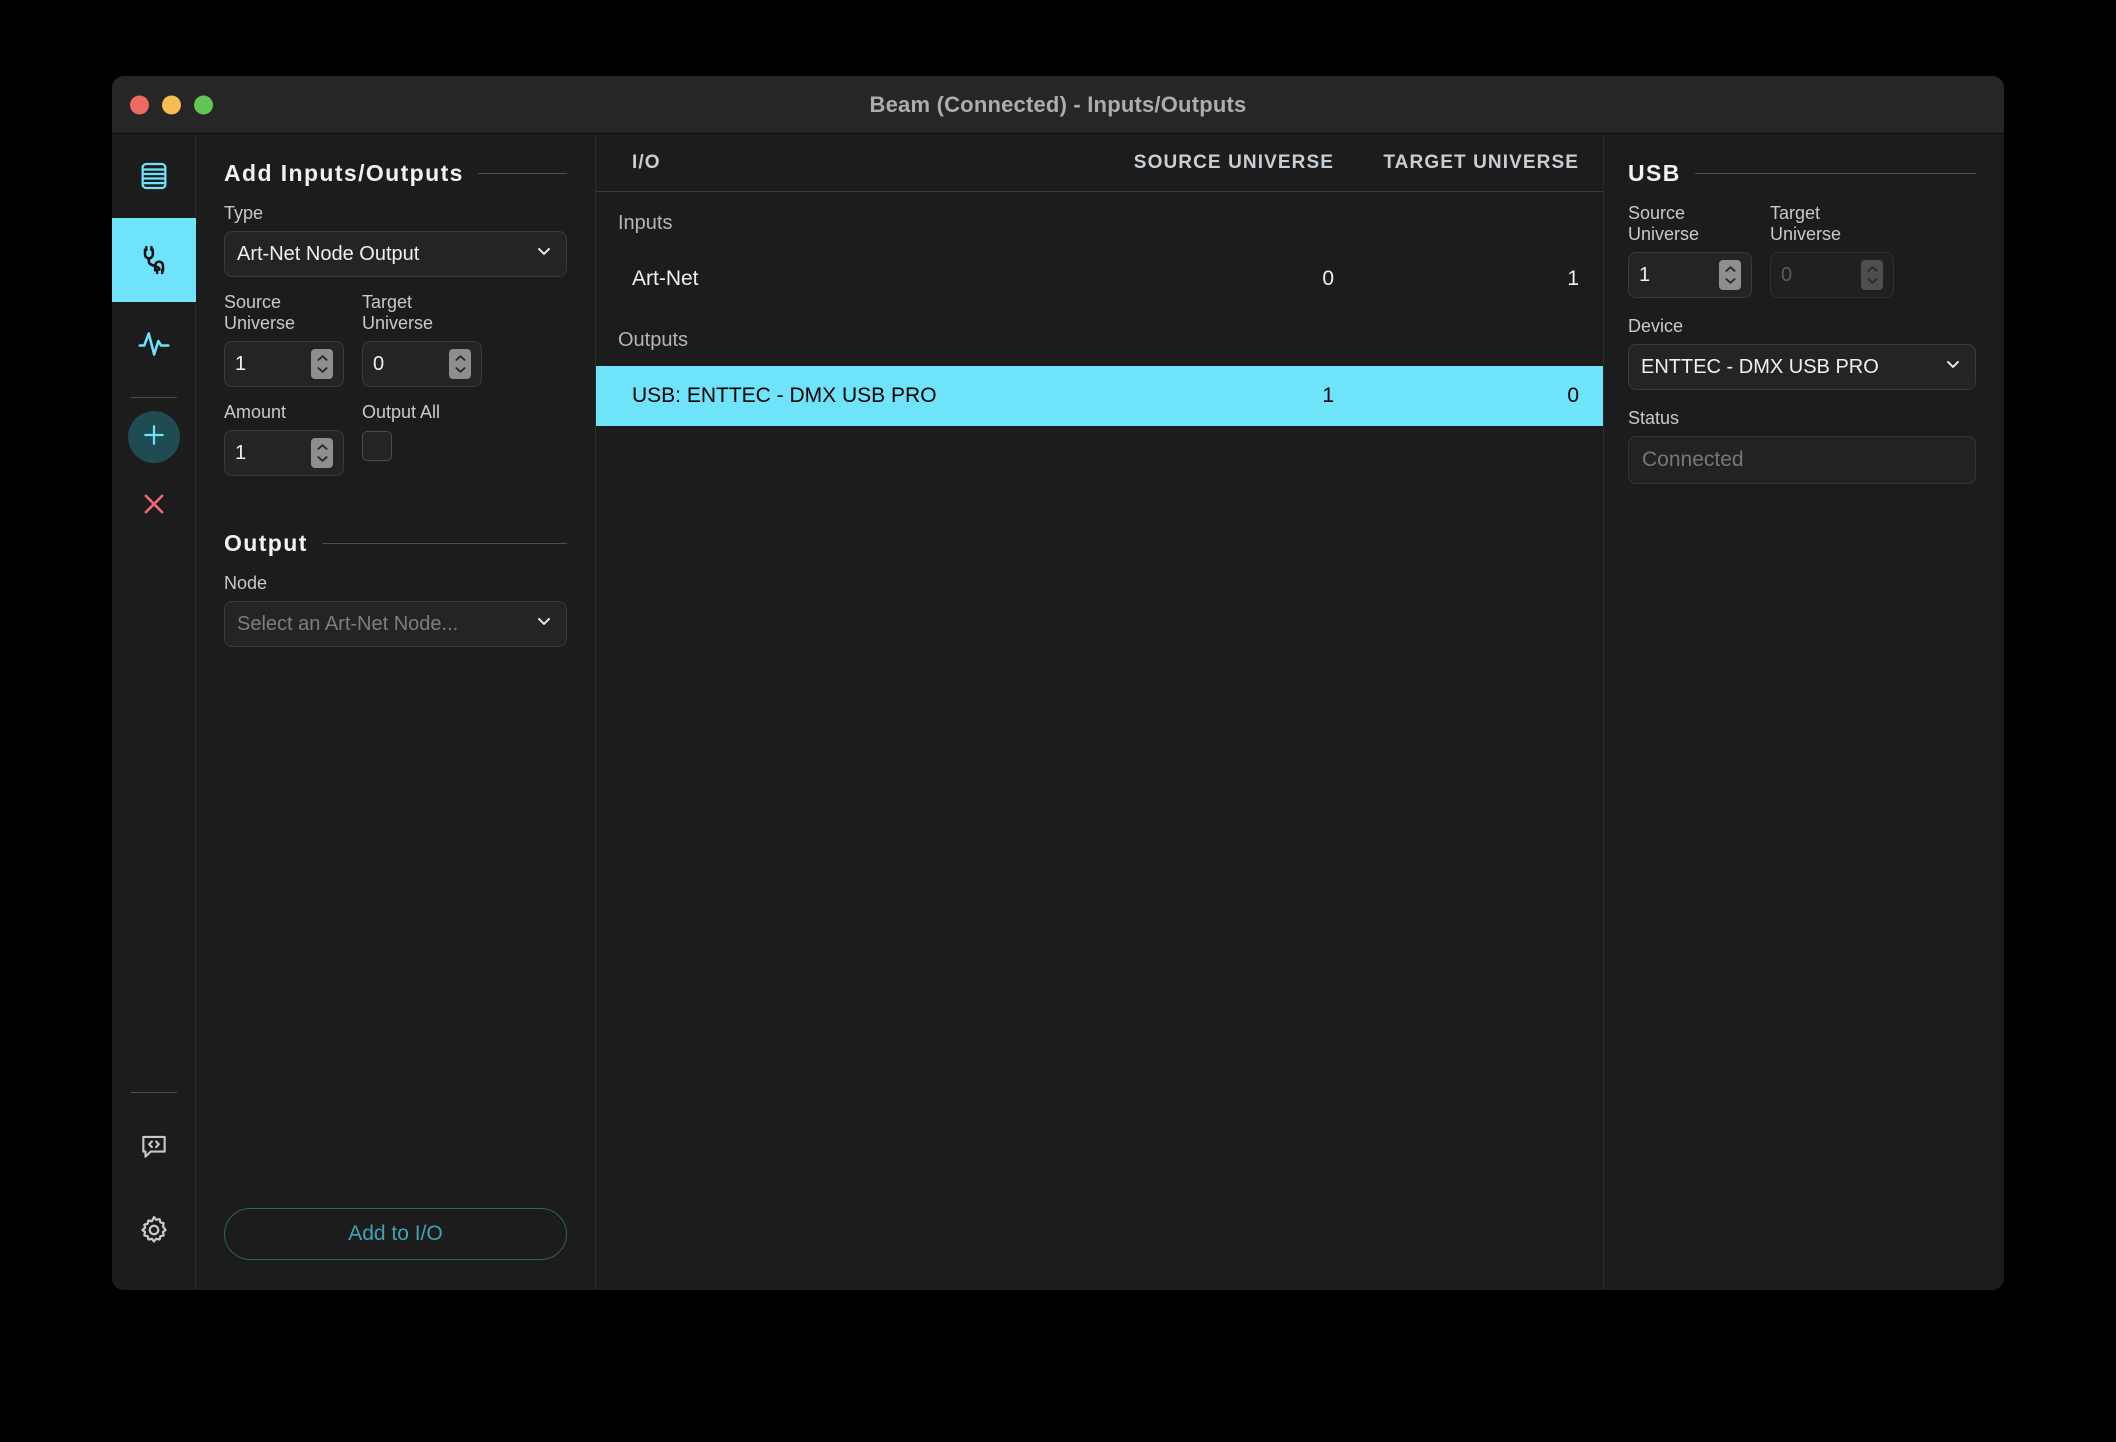  Describe the element at coordinates (1690, 275) in the screenshot. I see `usb-source-universe-input: 1` at that location.